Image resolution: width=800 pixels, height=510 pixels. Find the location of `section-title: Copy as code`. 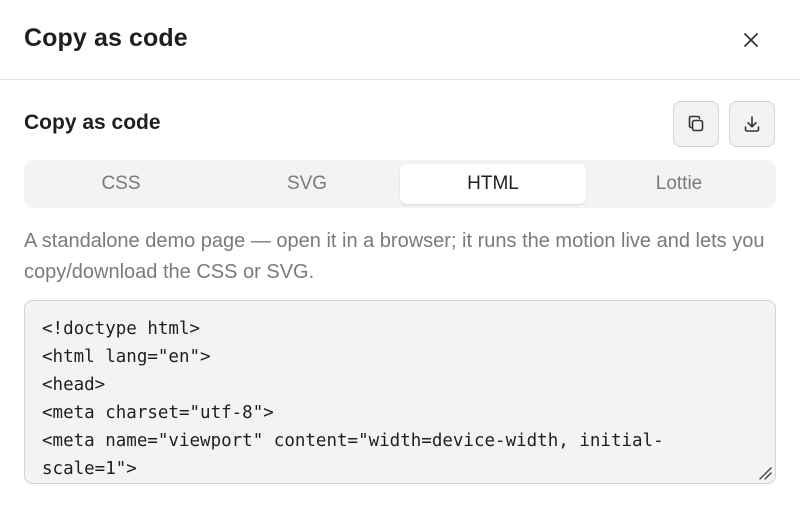

section-title: Copy as code is located at coordinates (92, 122).